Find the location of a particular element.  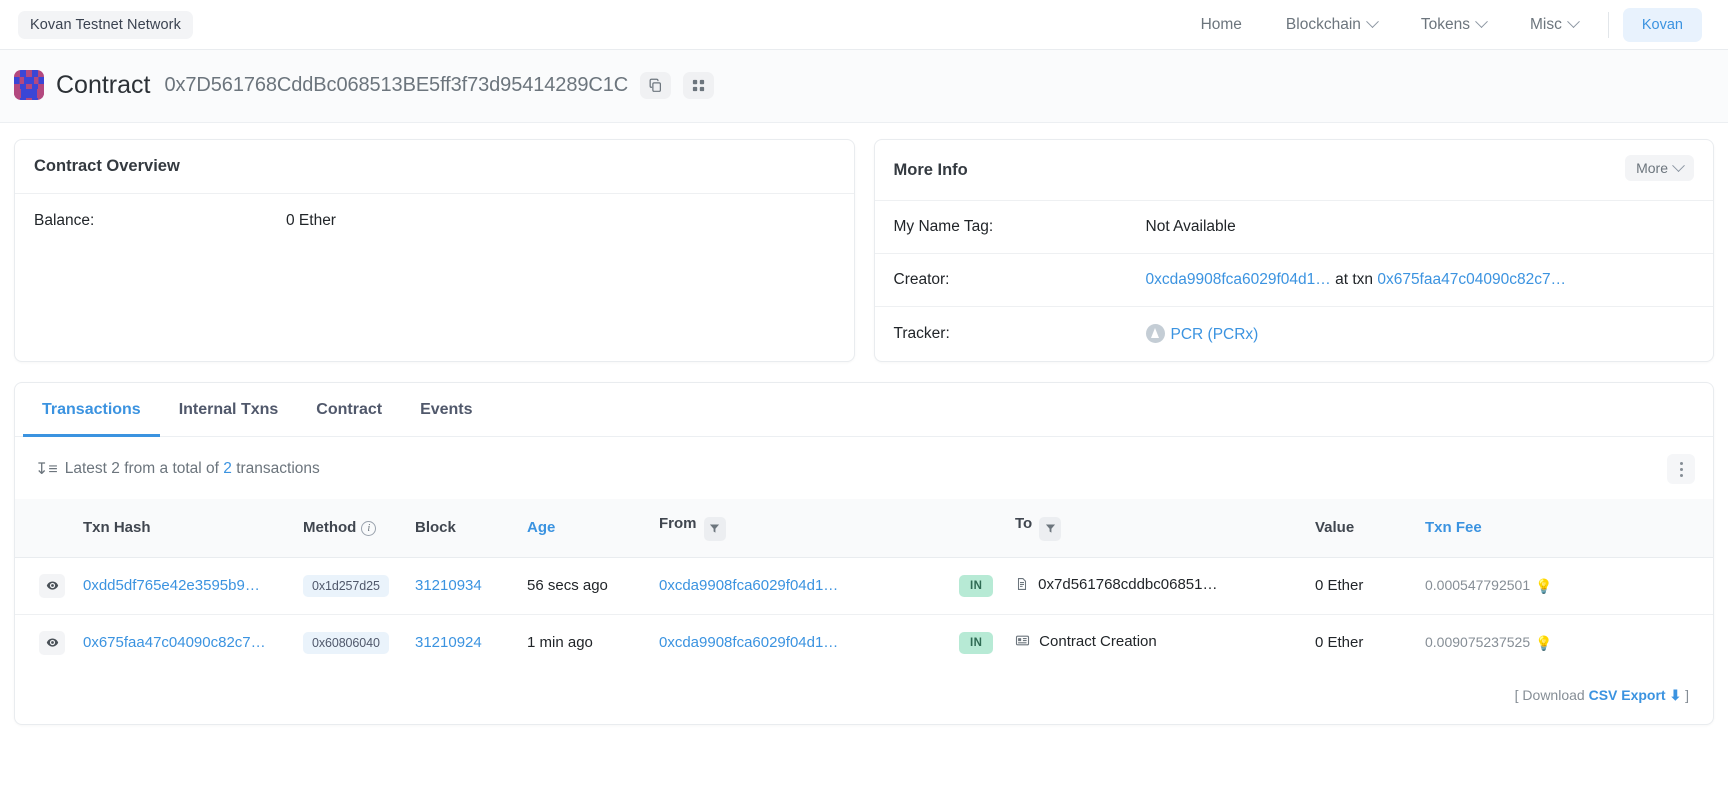

block-cell: 31210934 is located at coordinates (465, 585).